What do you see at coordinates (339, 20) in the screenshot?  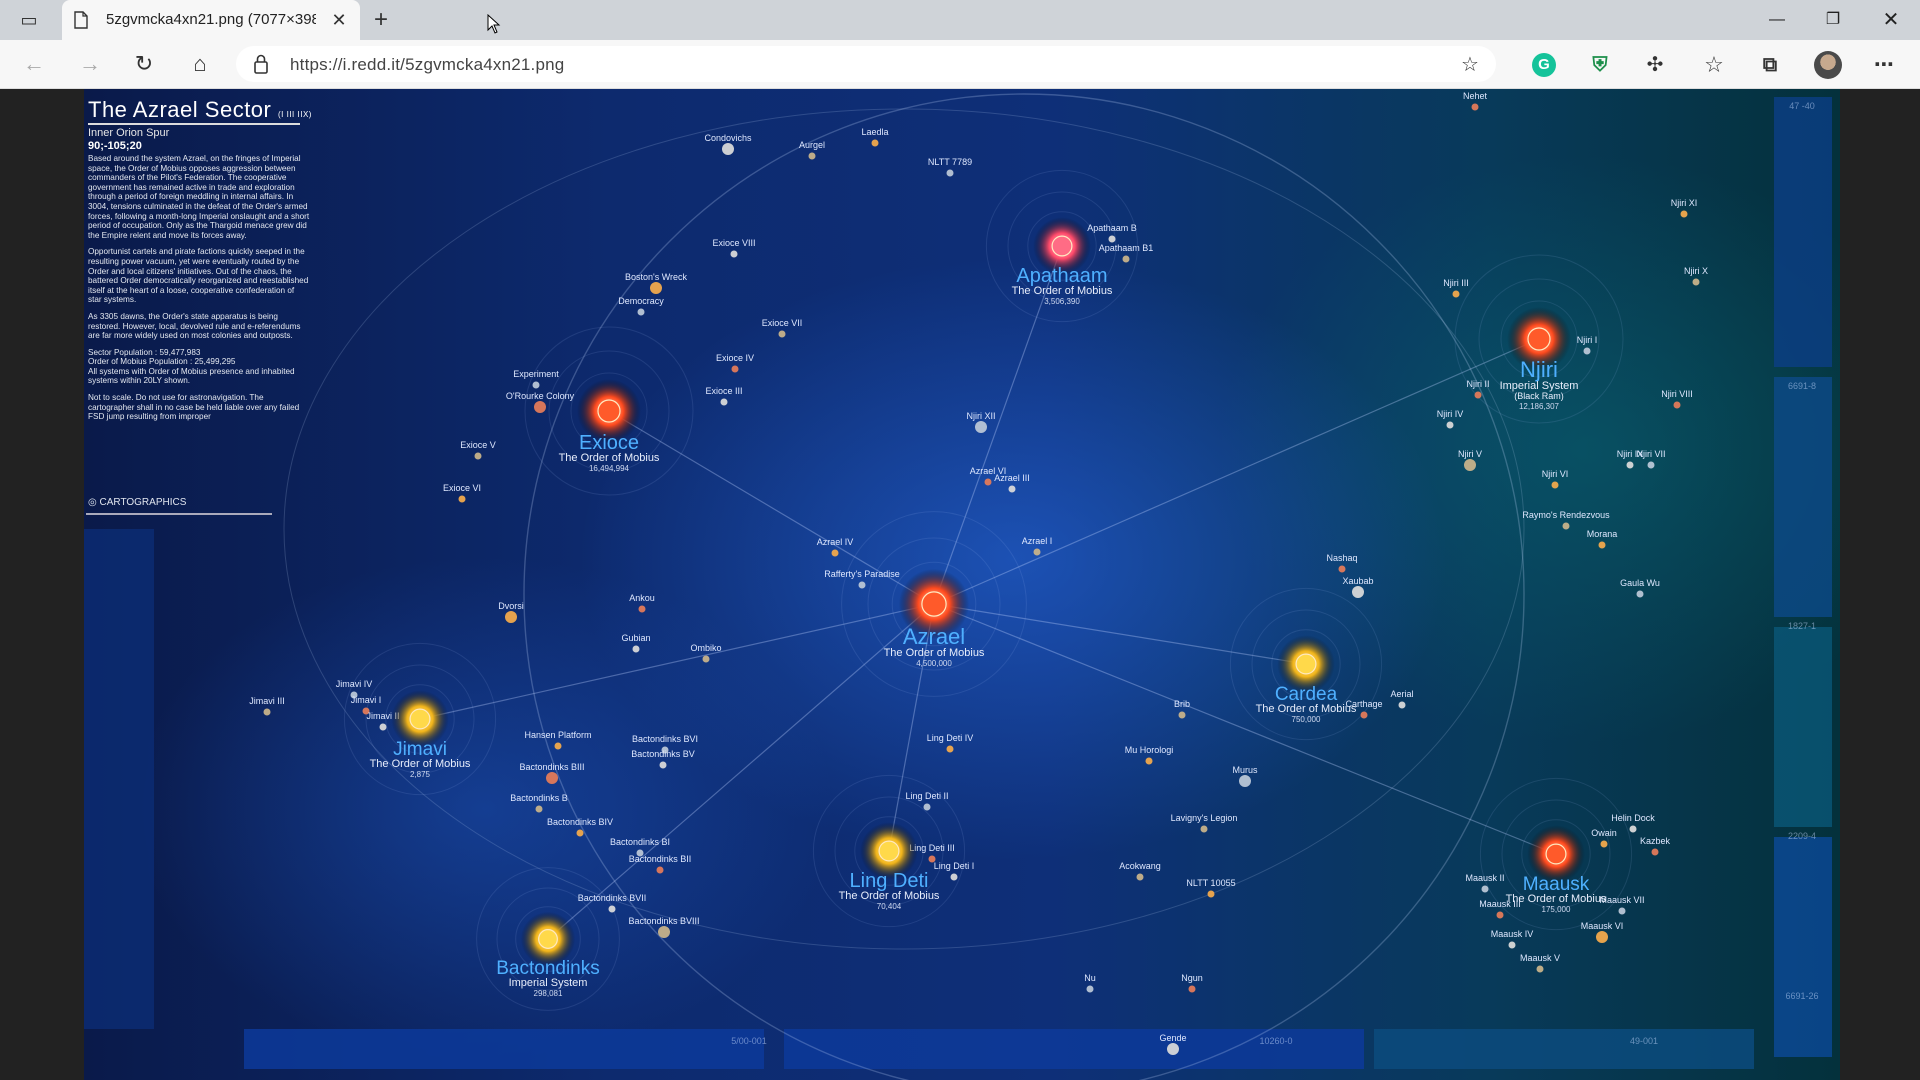 I see `close-icon: ✕` at bounding box center [339, 20].